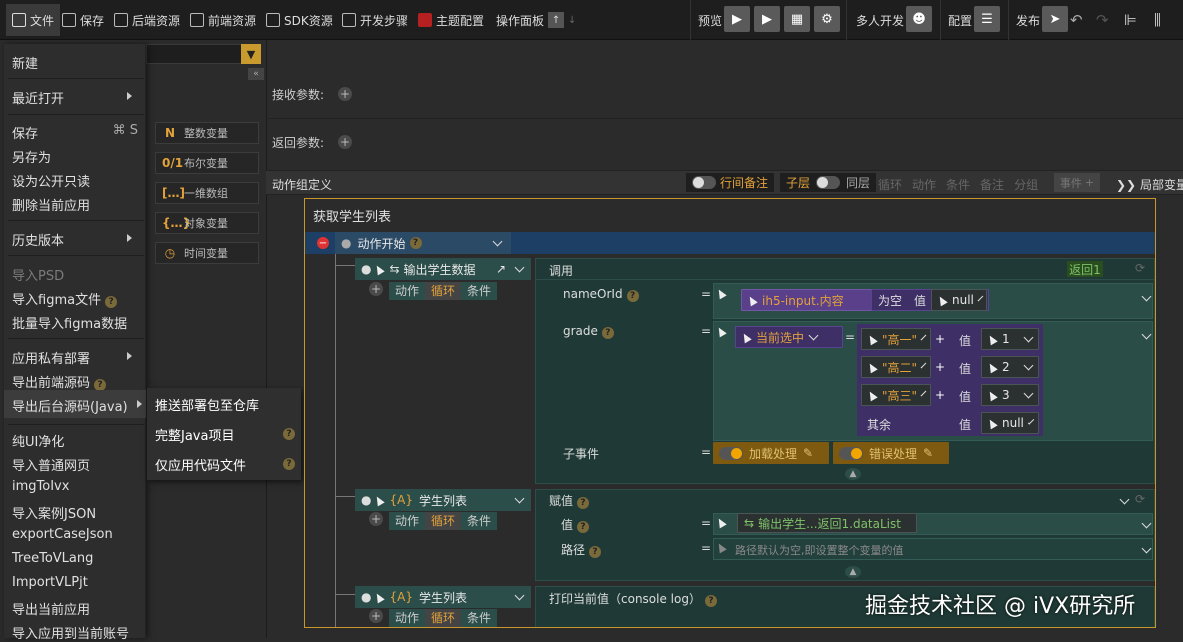  I want to click on play-step-icon: ▶, so click(767, 19).